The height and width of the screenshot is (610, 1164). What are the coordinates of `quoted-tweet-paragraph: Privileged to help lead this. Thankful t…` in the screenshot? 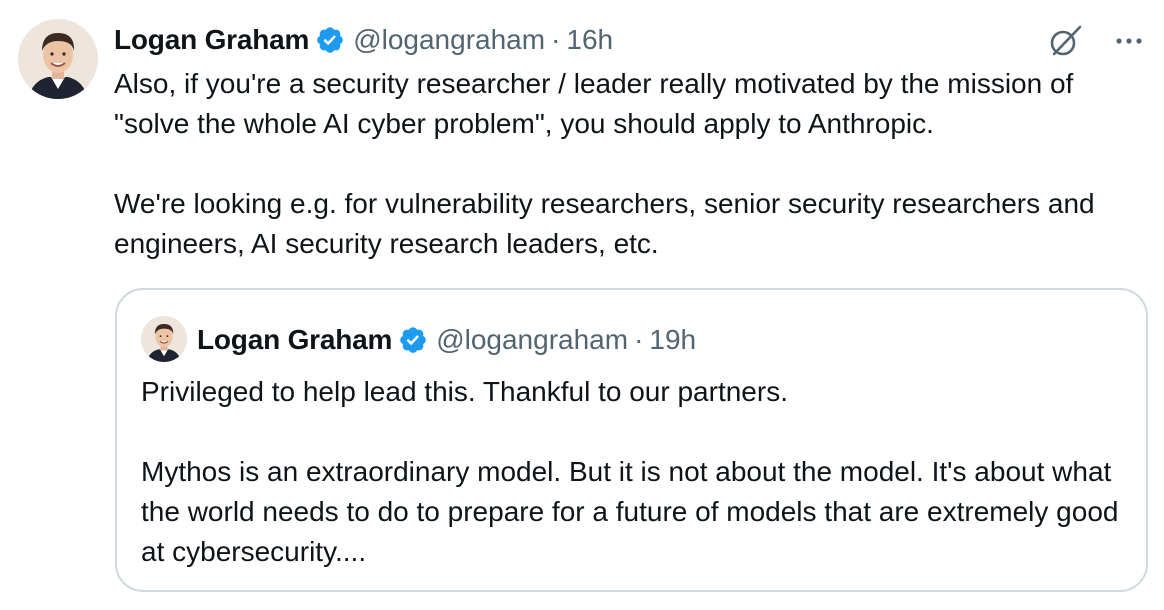 It's located at (464, 391).